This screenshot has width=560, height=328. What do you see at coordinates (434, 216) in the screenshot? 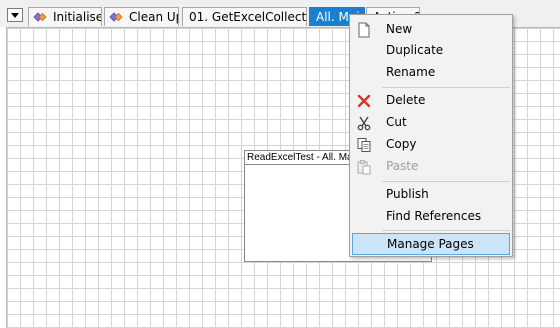
I see `menu-item-label: Find References` at bounding box center [434, 216].